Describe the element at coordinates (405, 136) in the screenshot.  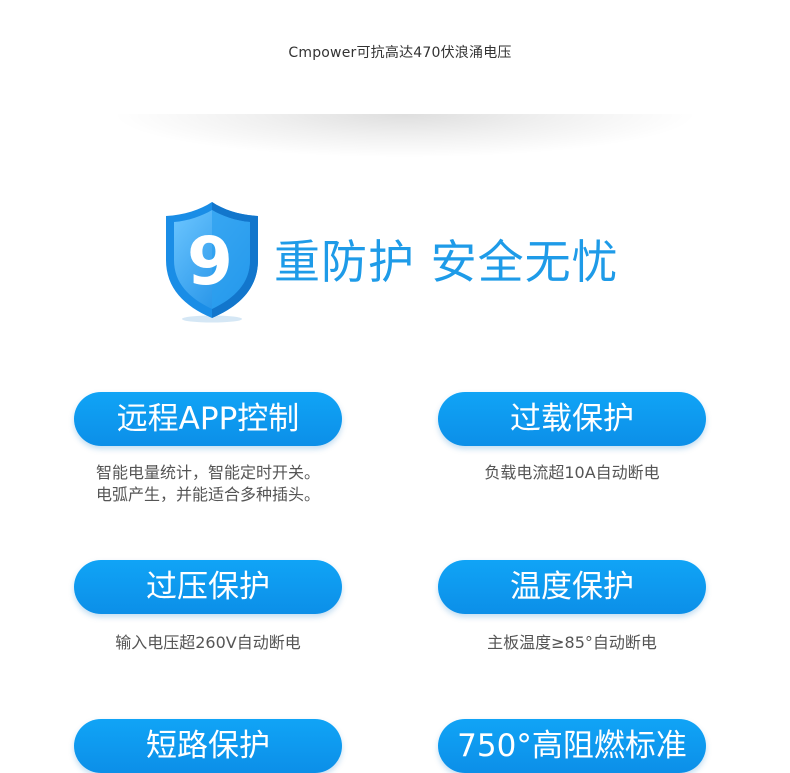
I see `section-divider-shadow` at that location.